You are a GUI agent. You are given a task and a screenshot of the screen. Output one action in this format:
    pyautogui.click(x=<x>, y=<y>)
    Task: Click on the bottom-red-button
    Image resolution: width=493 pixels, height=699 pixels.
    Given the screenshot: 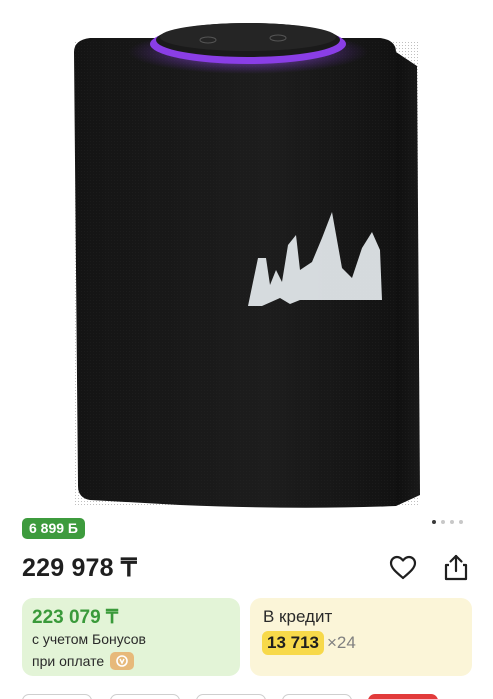 What is the action you would take?
    pyautogui.click(x=403, y=696)
    